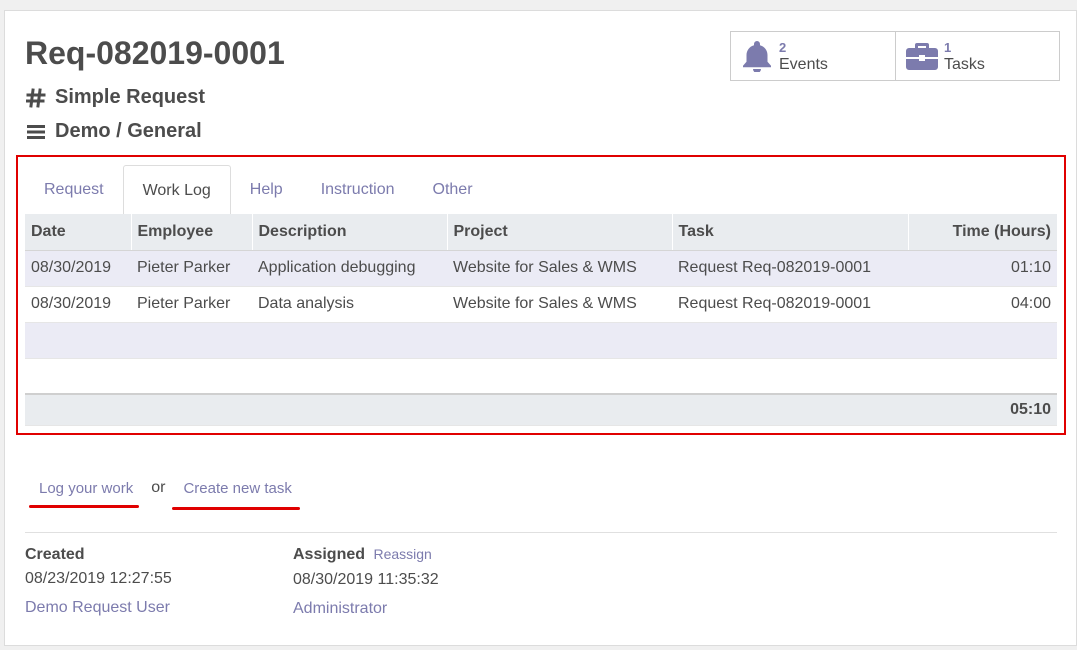  What do you see at coordinates (349, 232) in the screenshot?
I see `column-header-description: Description` at bounding box center [349, 232].